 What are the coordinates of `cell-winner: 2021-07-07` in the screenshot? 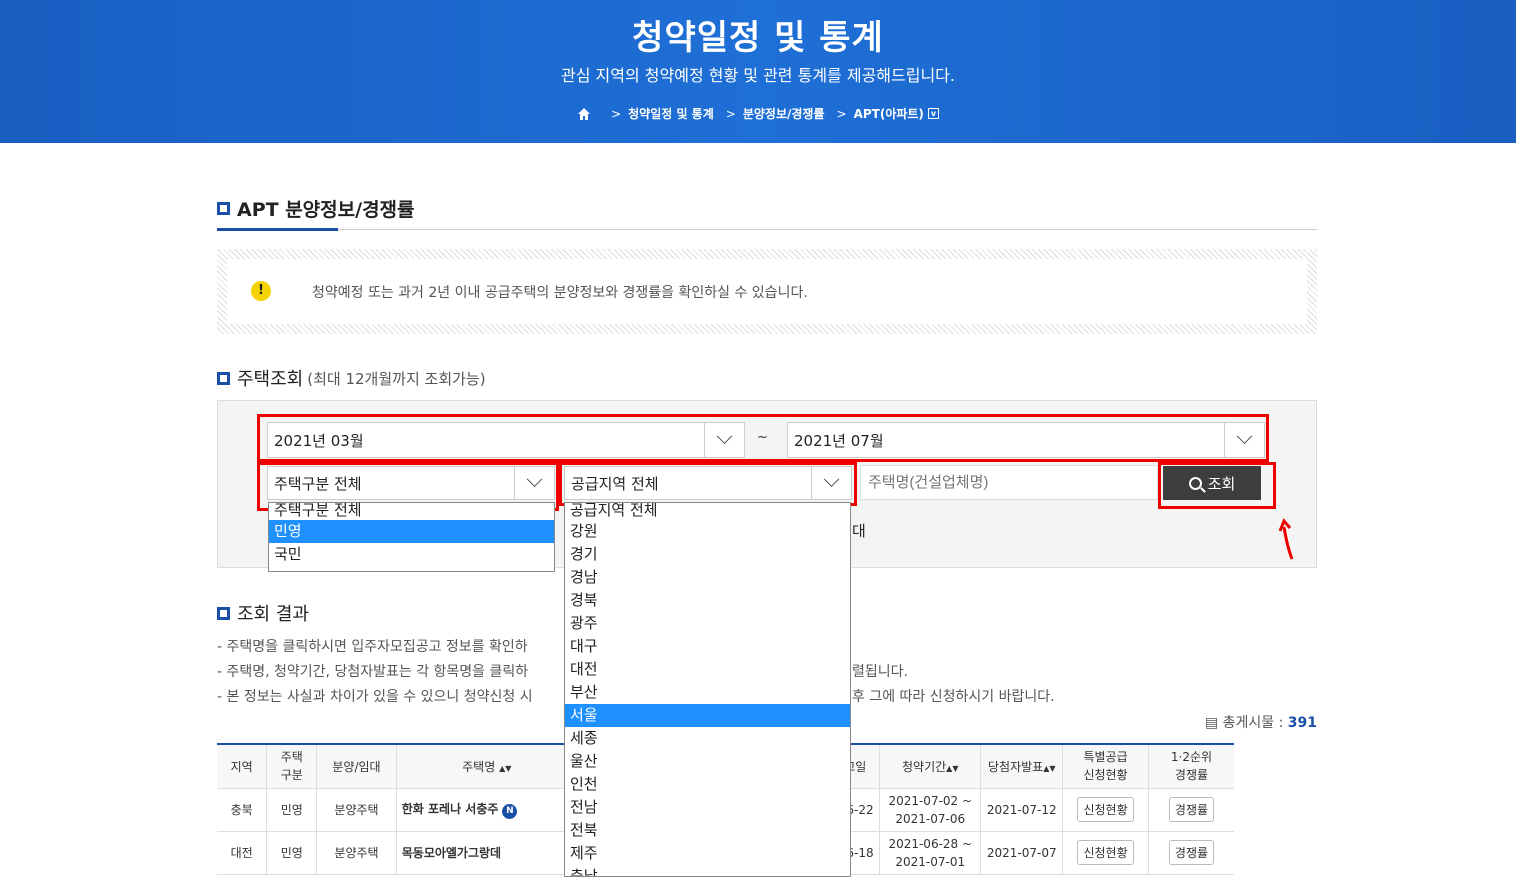 It's located at (1022, 853).